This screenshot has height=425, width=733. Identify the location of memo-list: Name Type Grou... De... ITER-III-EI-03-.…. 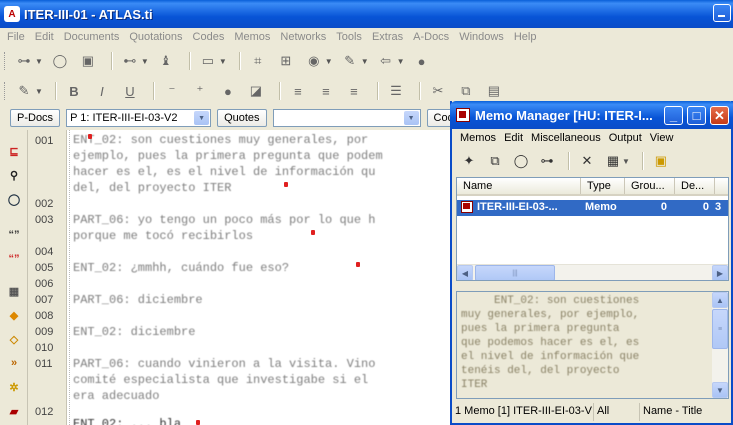
(592, 229).